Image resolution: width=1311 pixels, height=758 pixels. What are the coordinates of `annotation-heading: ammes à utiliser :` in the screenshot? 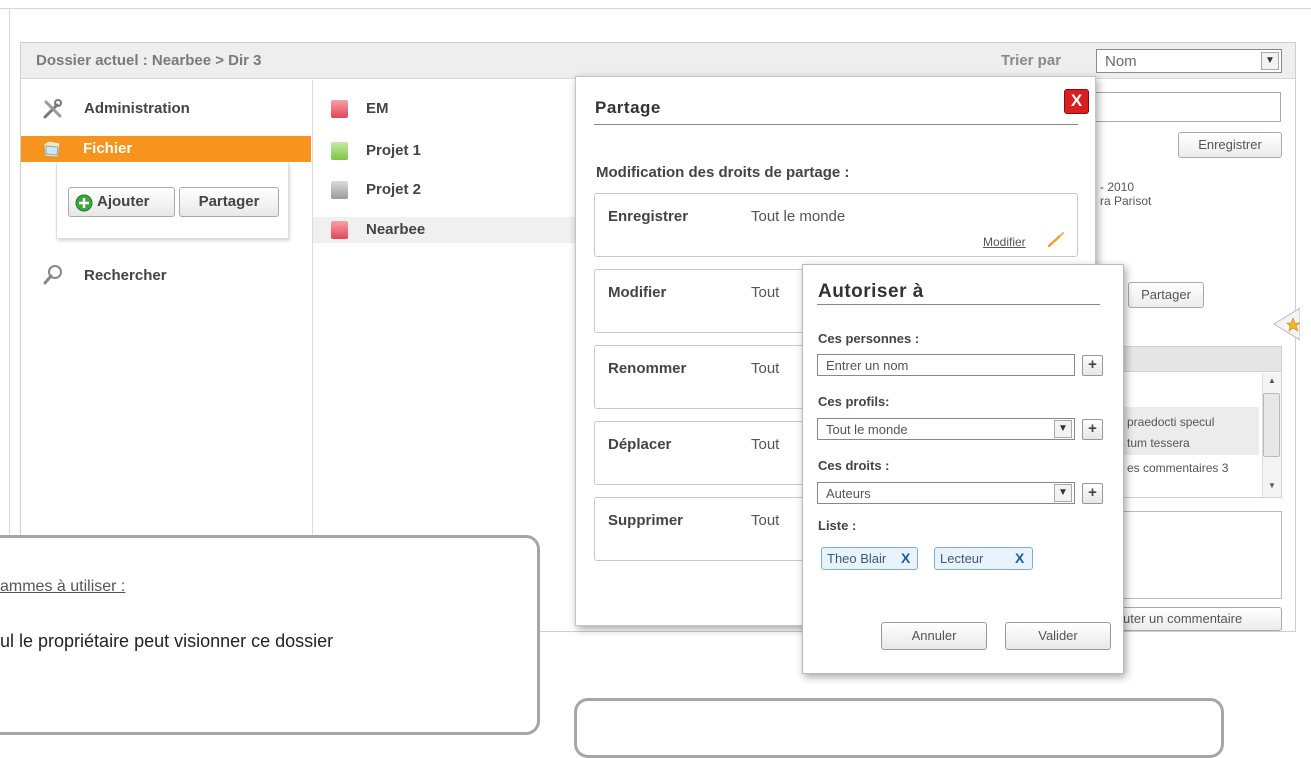 It's located at (63, 586).